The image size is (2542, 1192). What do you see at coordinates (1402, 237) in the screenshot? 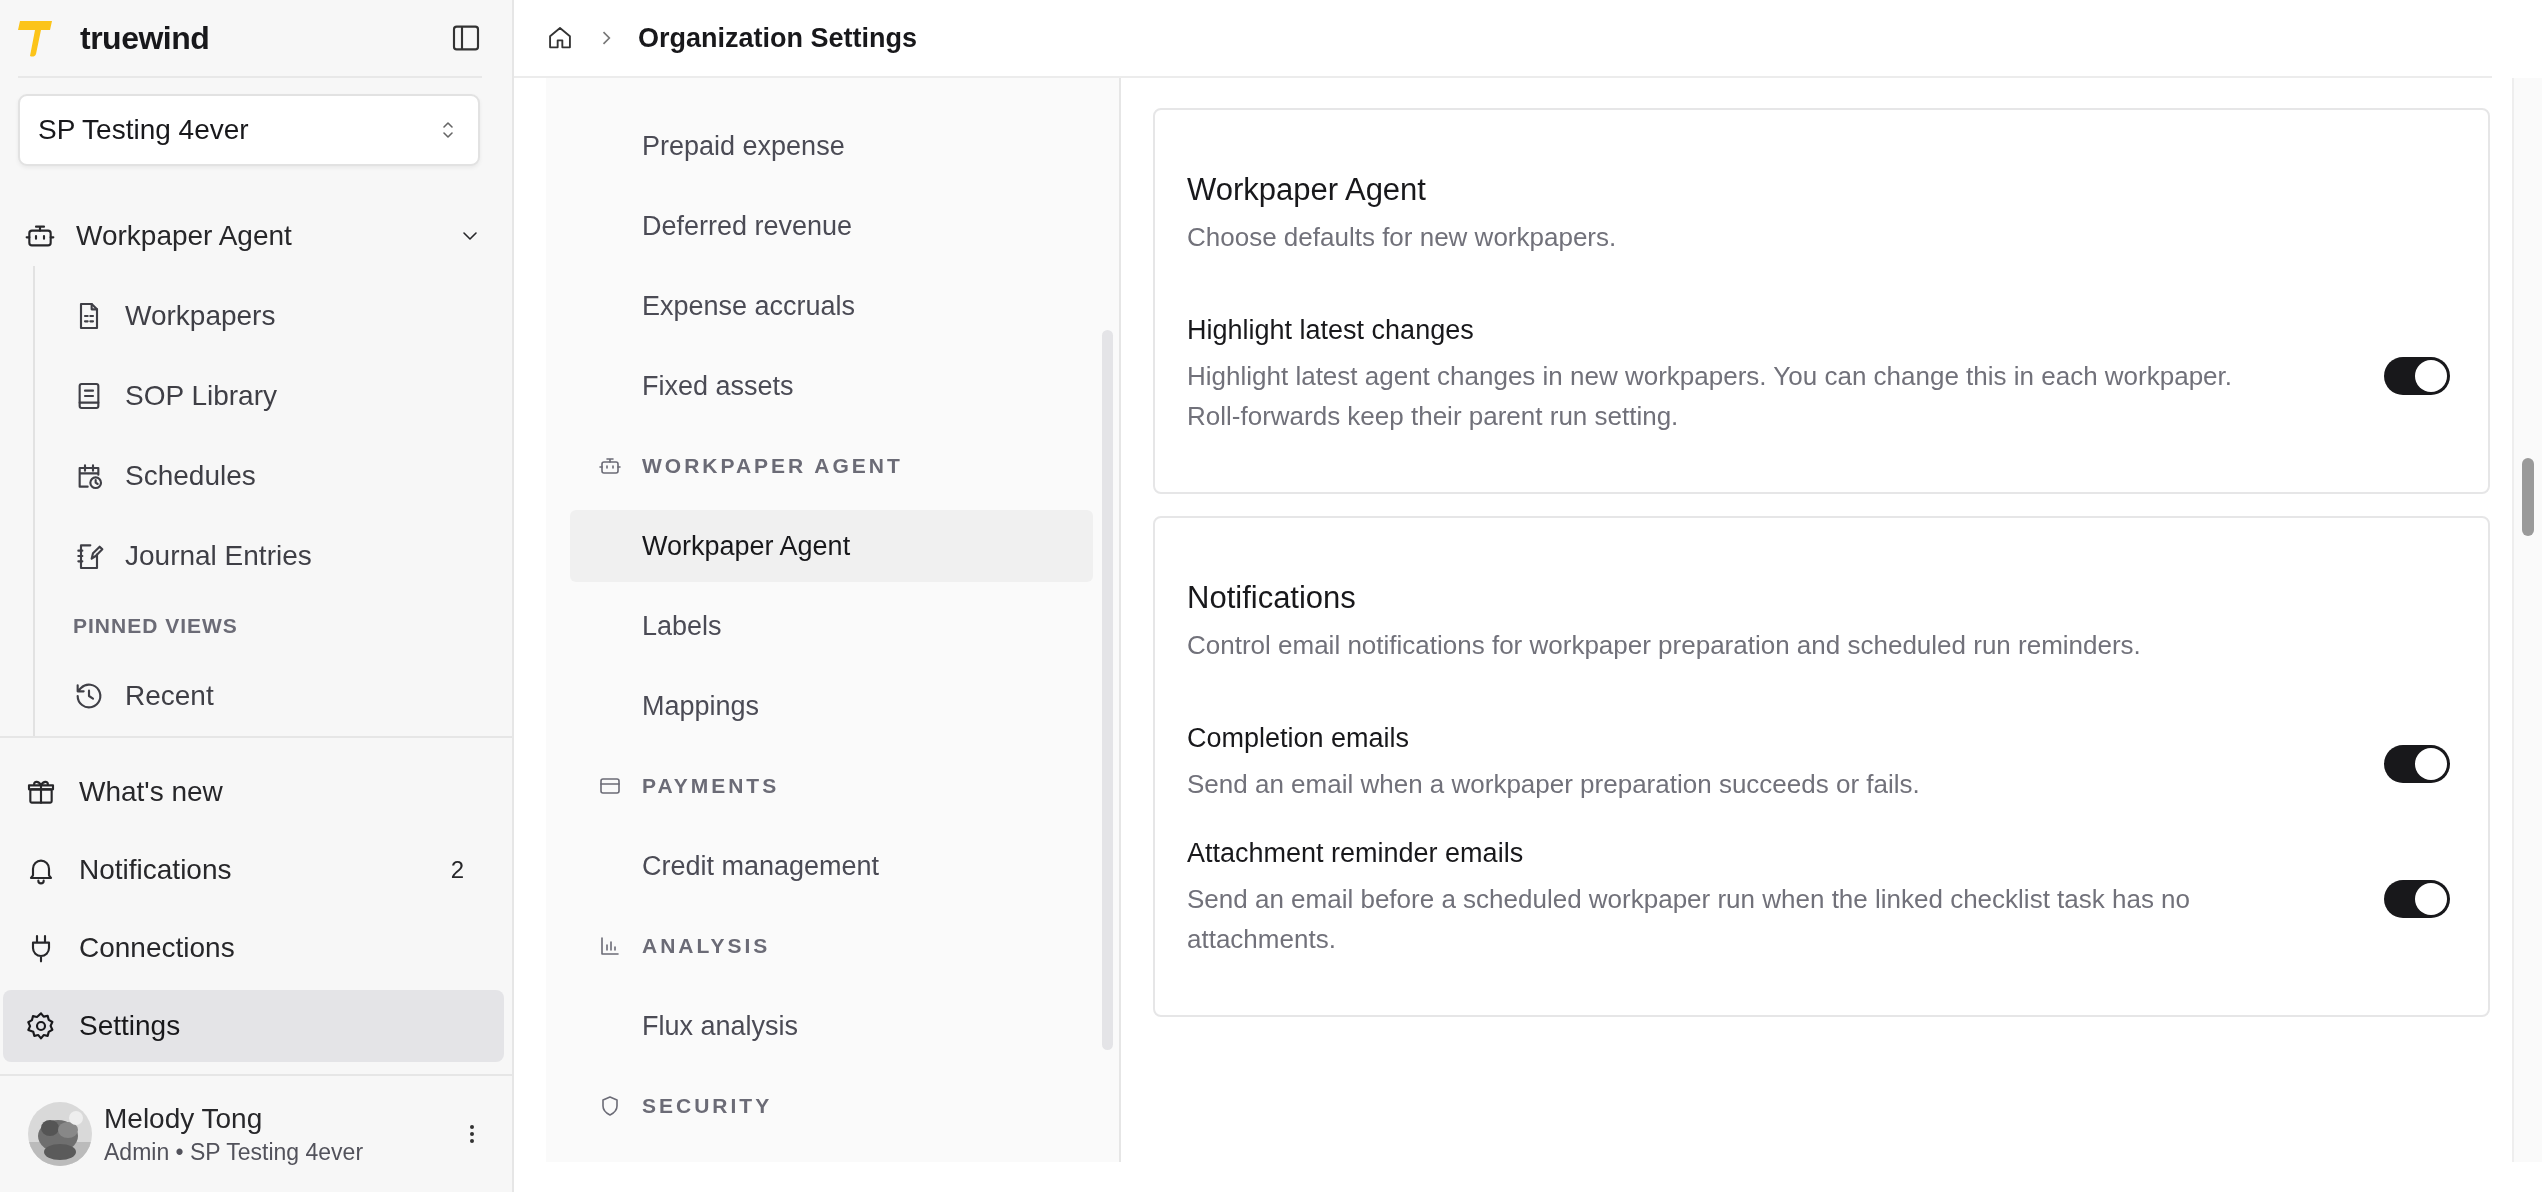
I see `card-description: Choose defaults for new workpapers.` at bounding box center [1402, 237].